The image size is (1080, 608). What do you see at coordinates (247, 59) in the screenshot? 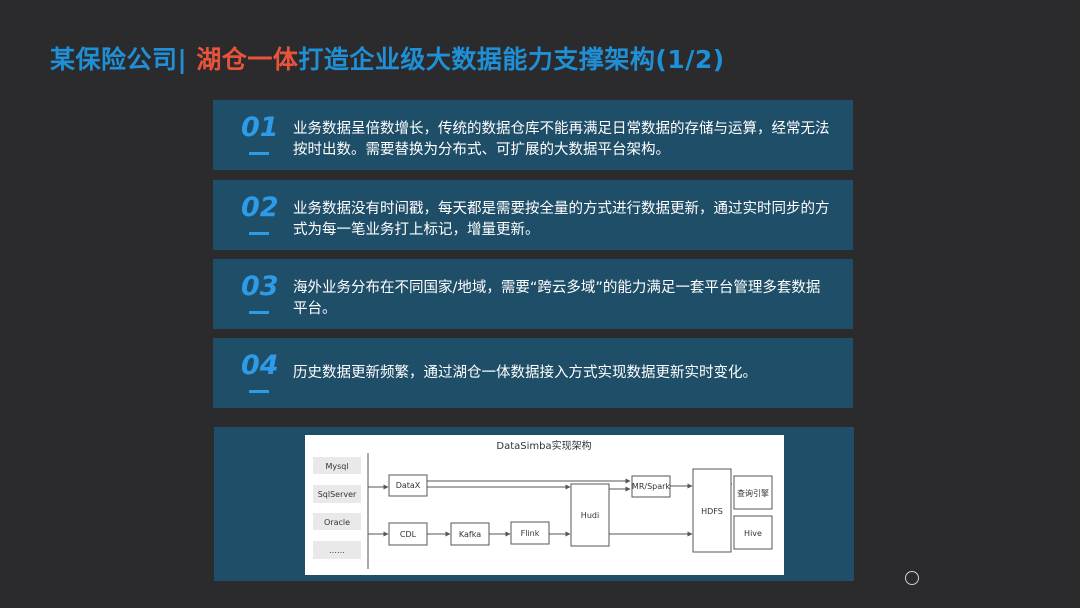
I see `title-highlight: 湖仓一体` at bounding box center [247, 59].